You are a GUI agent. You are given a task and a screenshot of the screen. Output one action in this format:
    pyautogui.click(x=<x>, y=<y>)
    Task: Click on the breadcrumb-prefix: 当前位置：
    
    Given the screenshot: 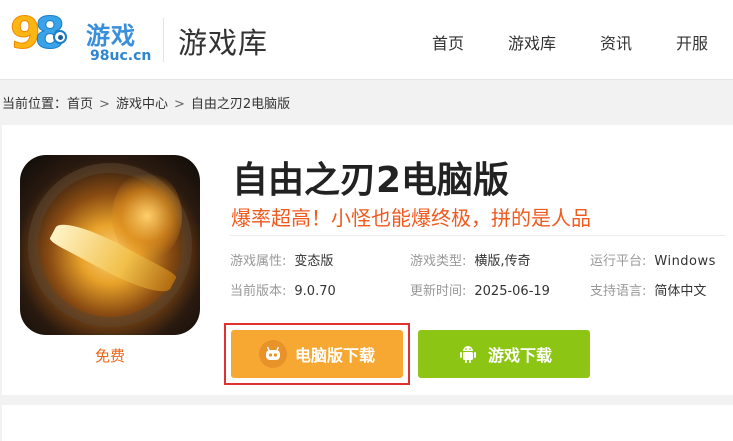 What is the action you would take?
    pyautogui.click(x=35, y=104)
    